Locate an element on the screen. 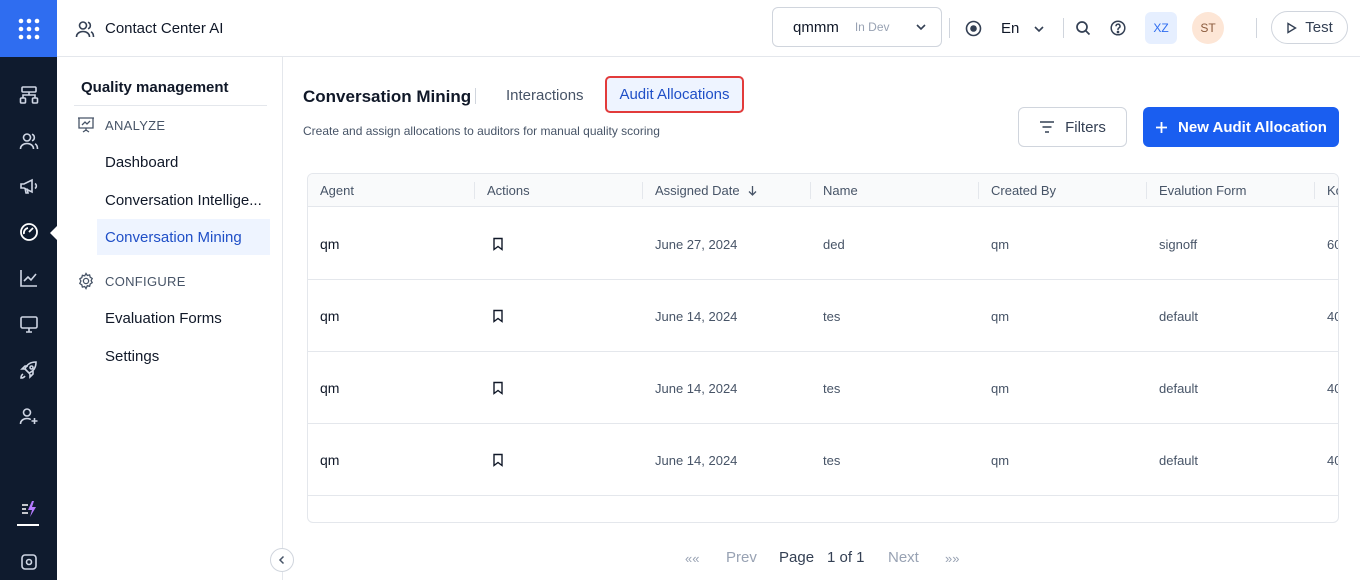 The image size is (1360, 580). gauge-icon is located at coordinates (28, 232).